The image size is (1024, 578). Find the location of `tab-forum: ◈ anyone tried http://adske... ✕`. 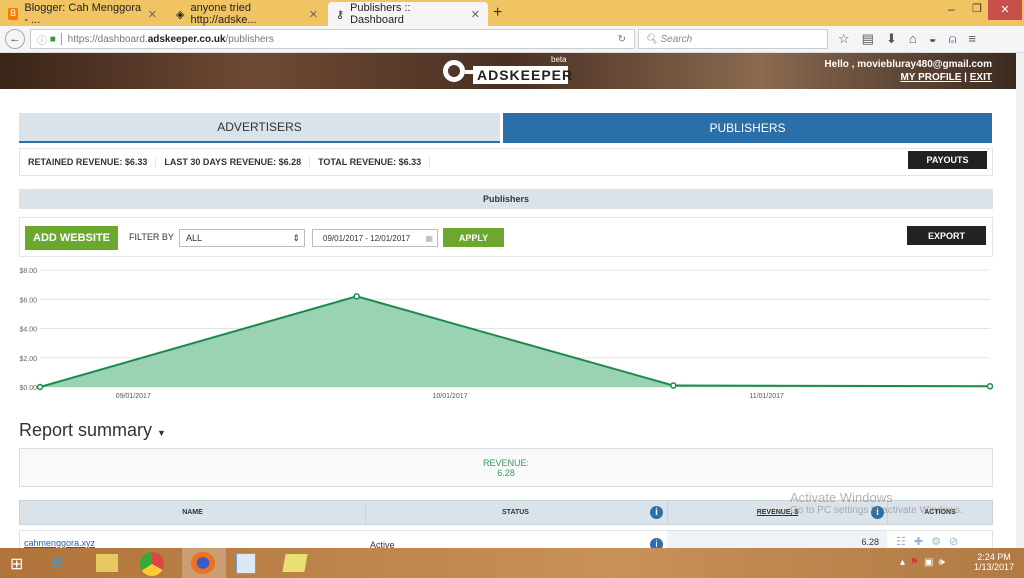

tab-forum: ◈ anyone tried http://adske... ✕ is located at coordinates (247, 14).